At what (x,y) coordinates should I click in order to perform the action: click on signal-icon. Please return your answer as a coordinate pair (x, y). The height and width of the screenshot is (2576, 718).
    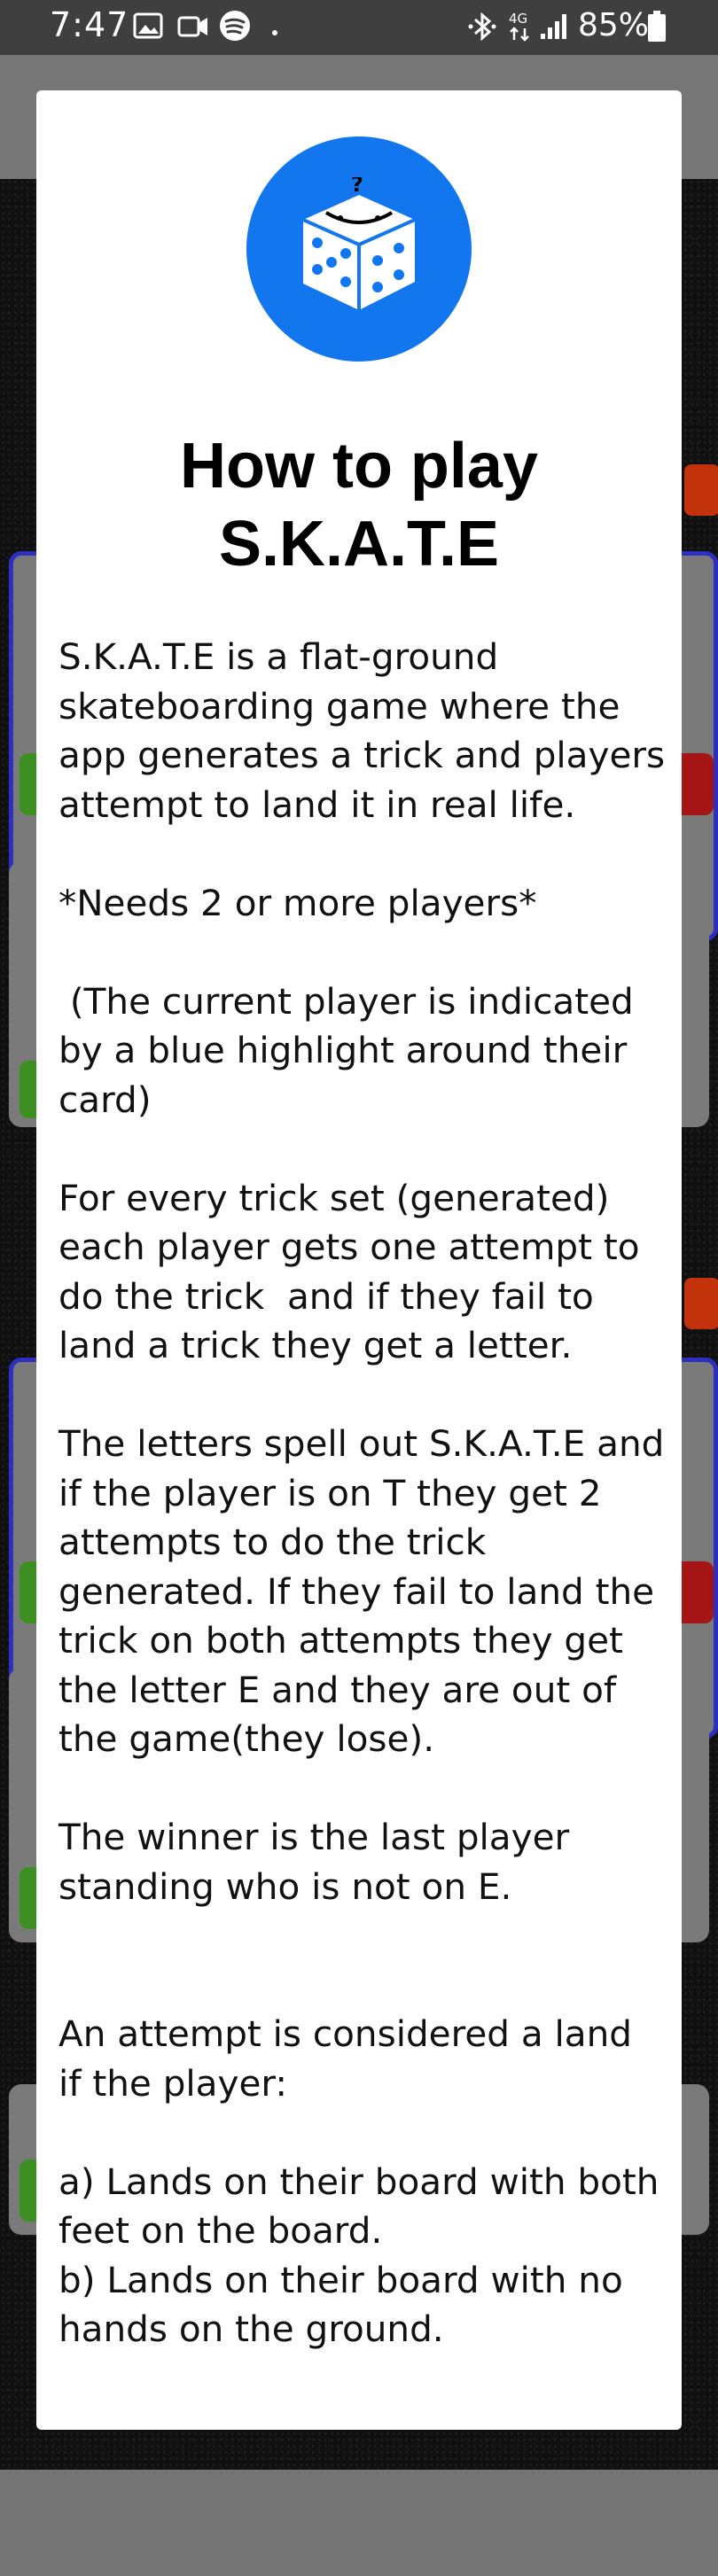
    Looking at the image, I should click on (554, 28).